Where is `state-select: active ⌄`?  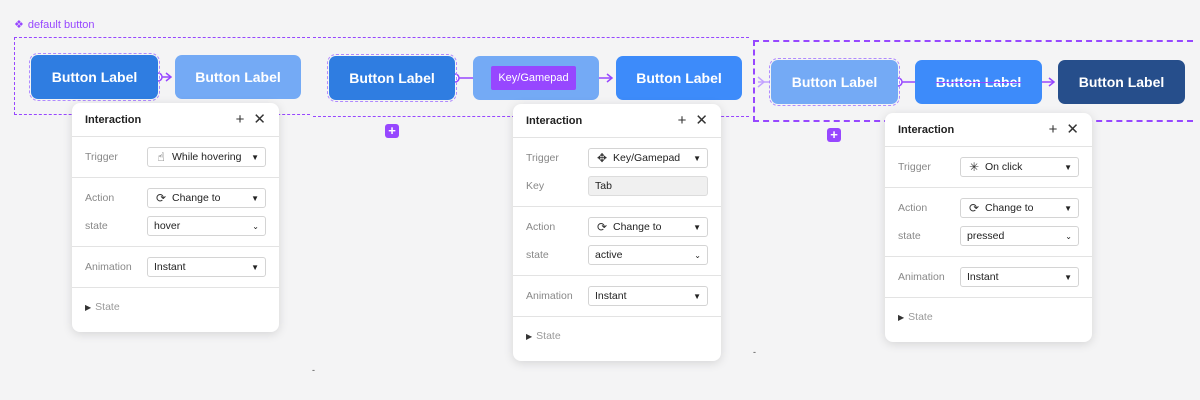
state-select: active ⌄ is located at coordinates (648, 255).